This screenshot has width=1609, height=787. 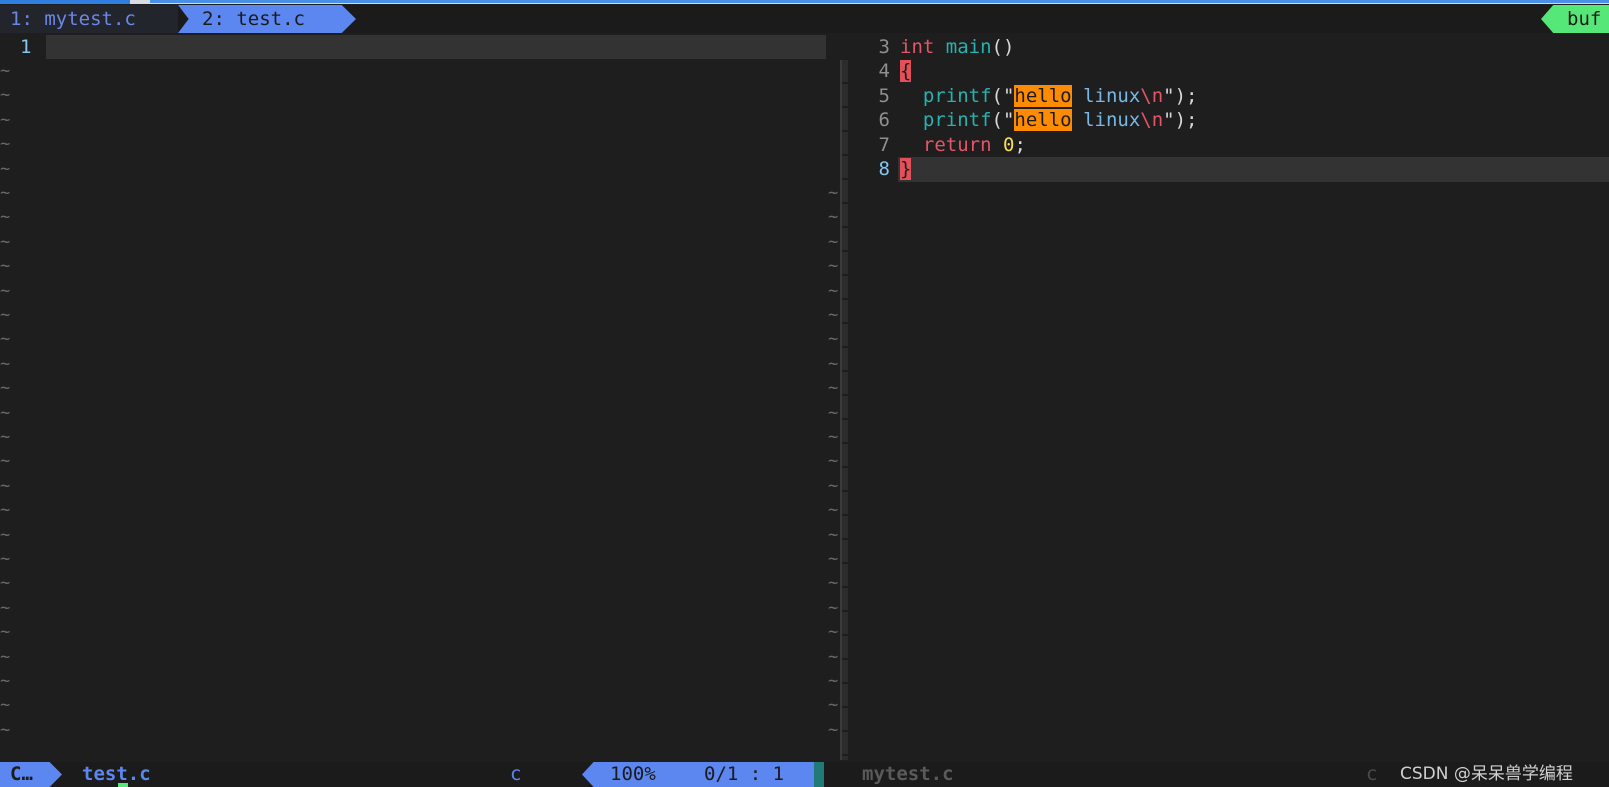 I want to click on code-line: 5 printf("hello linux\n");, so click(x=1023, y=96).